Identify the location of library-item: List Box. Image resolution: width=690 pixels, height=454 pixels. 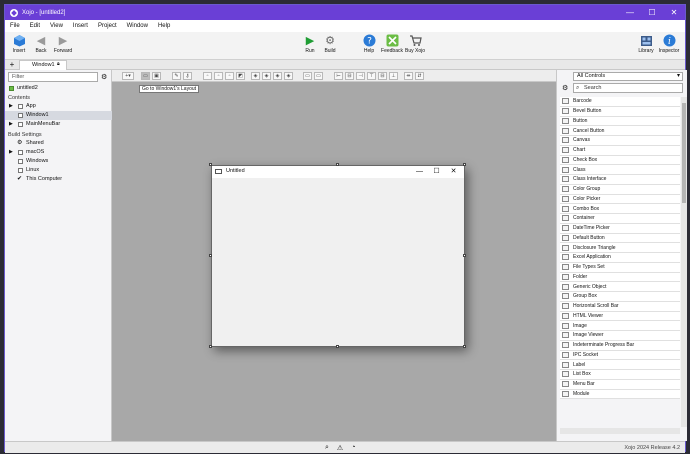
(620, 375).